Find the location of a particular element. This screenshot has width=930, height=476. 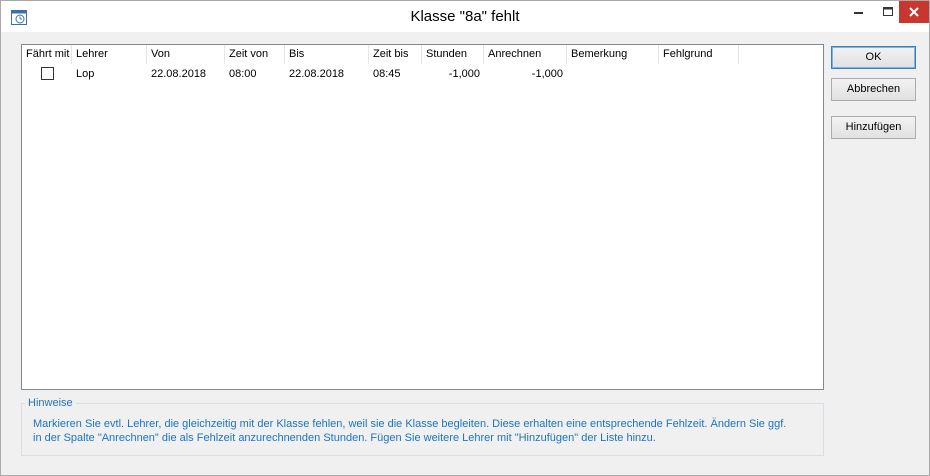

cell-bis: 22.08.2018 is located at coordinates (317, 74).